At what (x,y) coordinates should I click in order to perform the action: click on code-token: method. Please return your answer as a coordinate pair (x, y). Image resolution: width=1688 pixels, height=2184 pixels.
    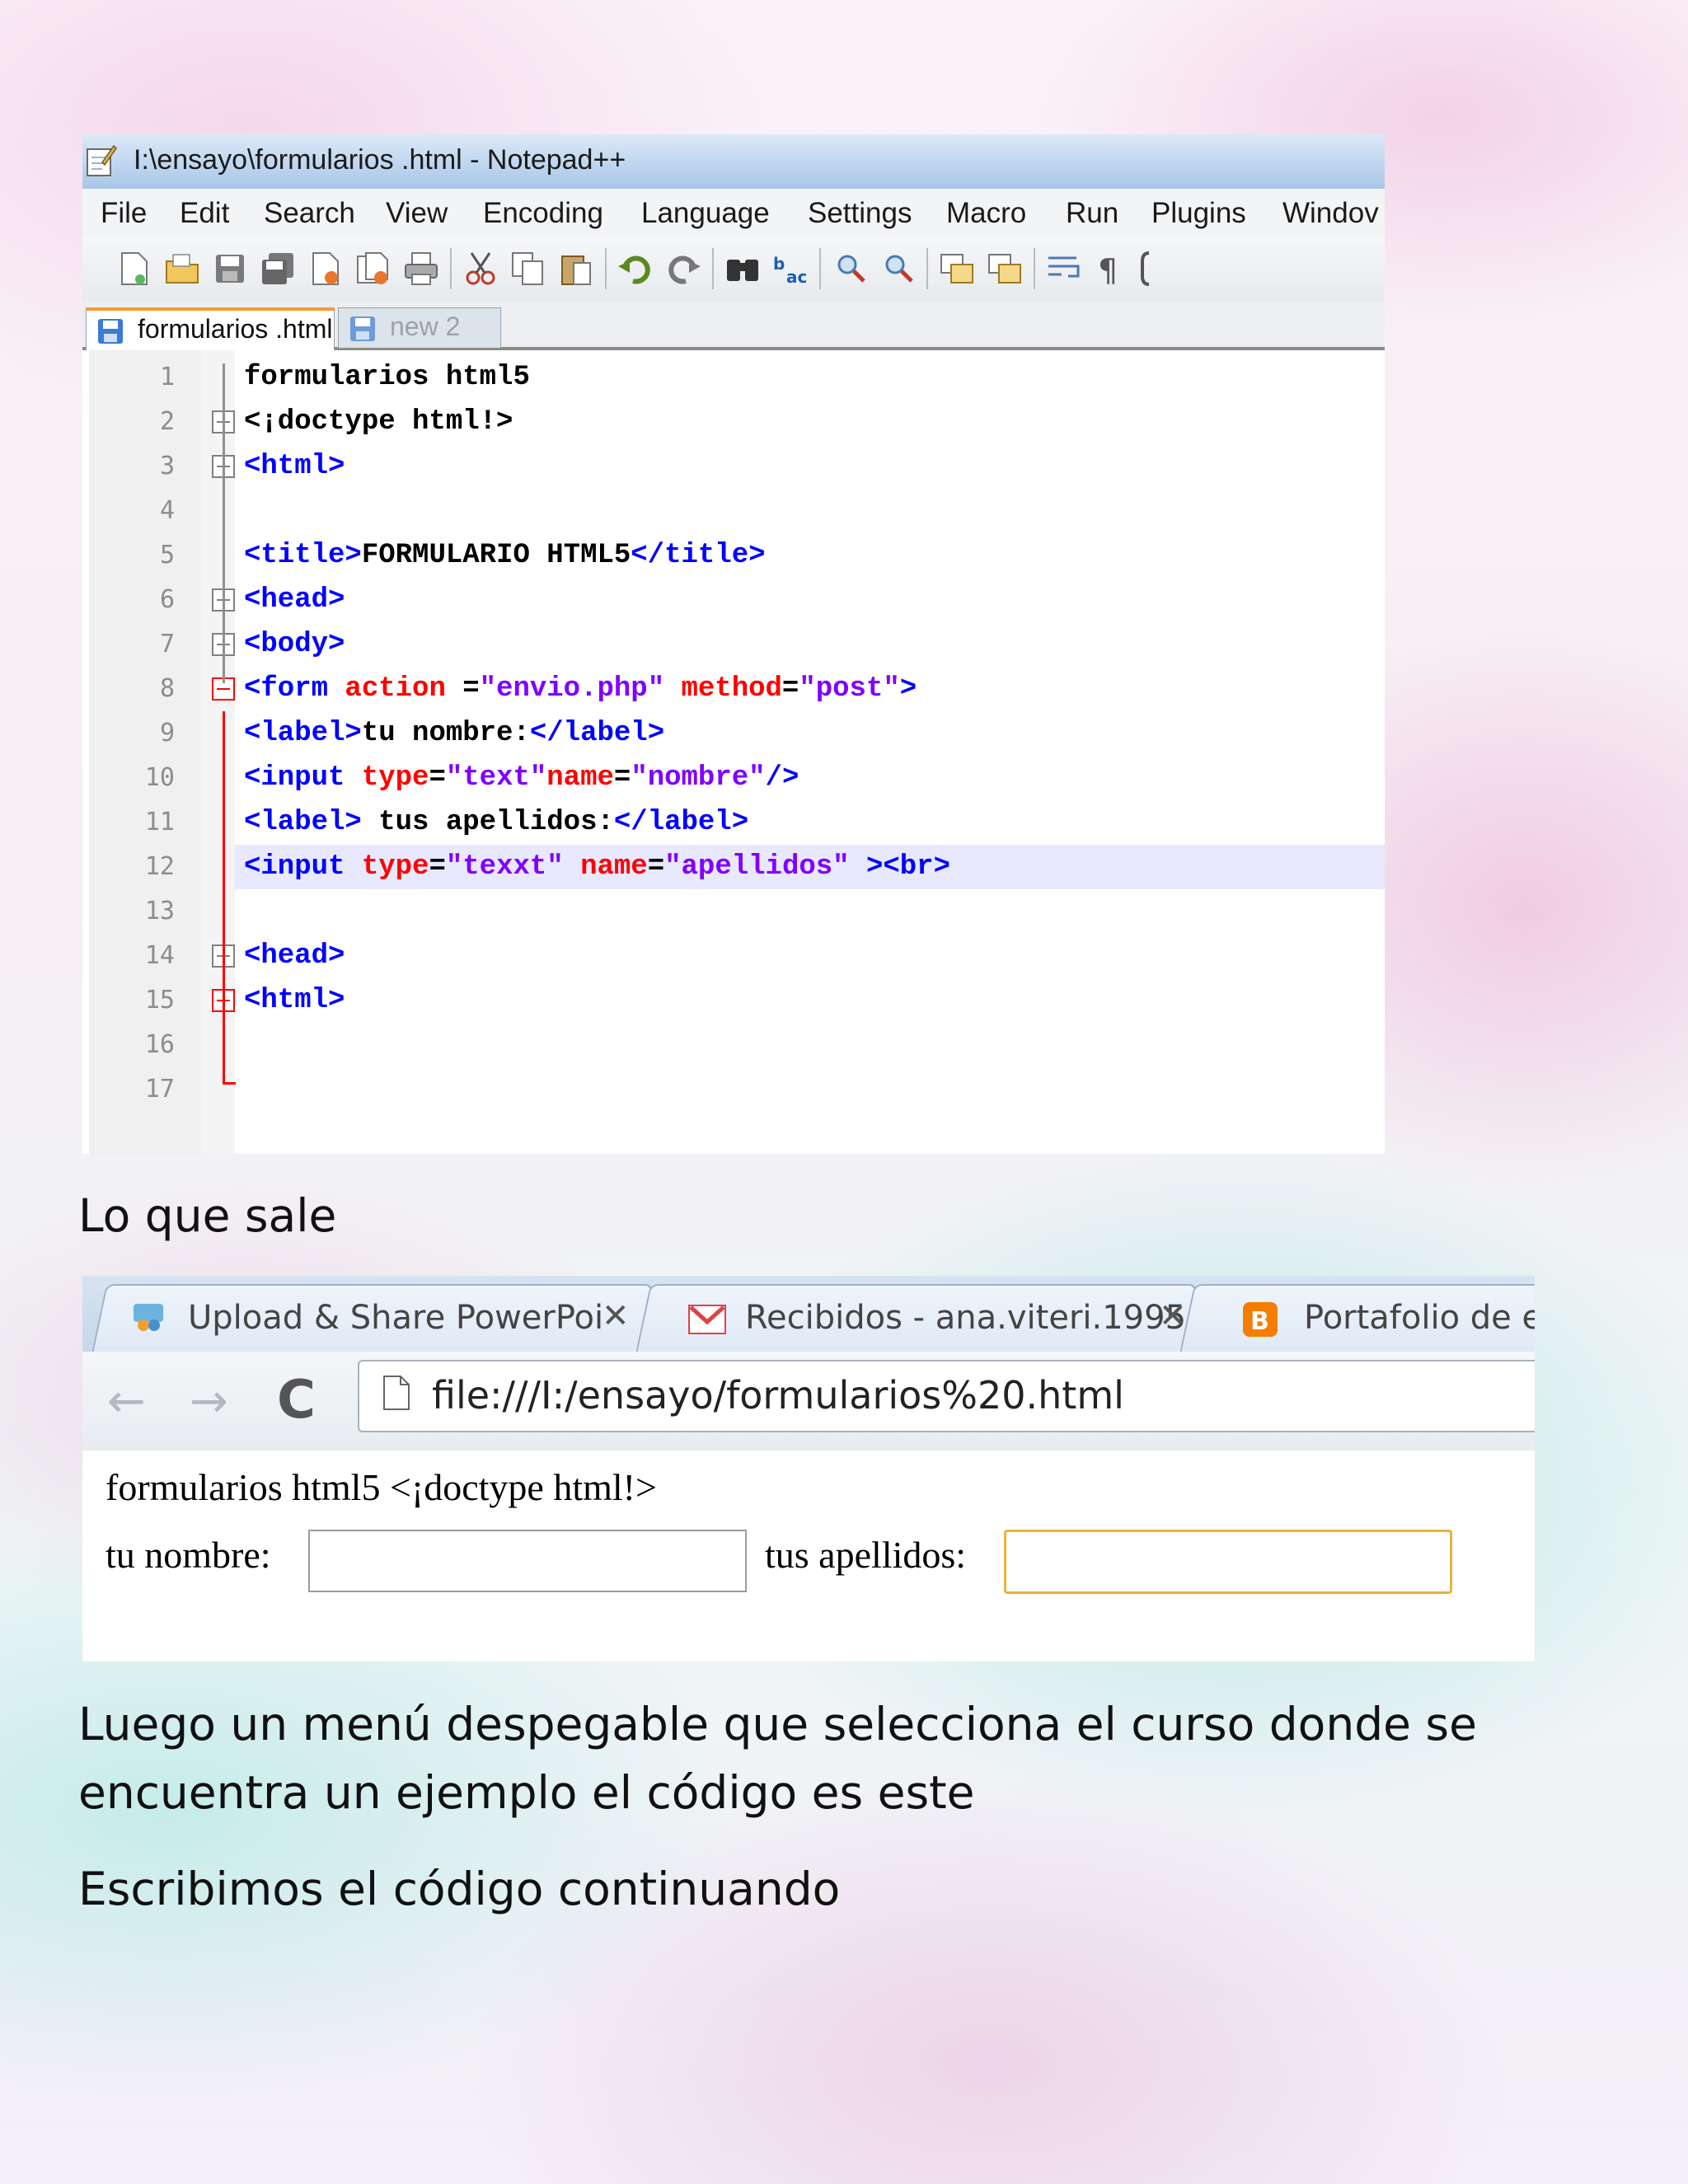
    Looking at the image, I should click on (731, 689).